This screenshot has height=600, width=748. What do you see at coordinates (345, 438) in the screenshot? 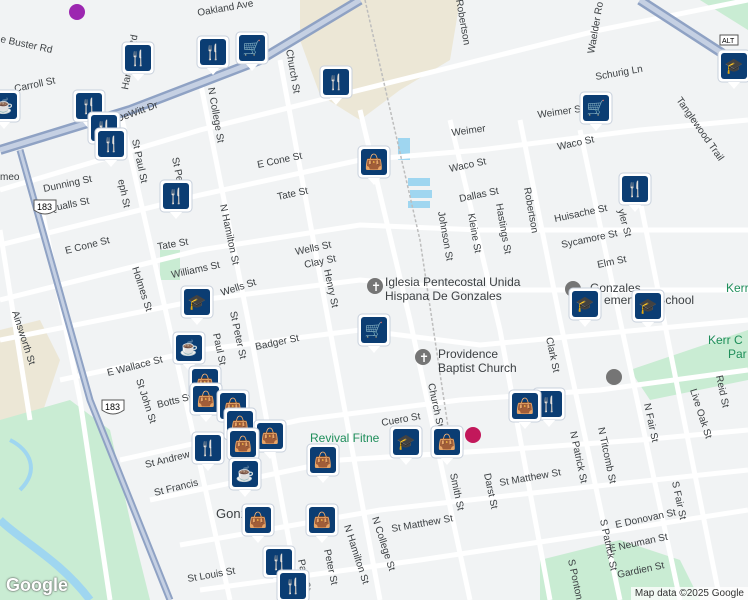
I see `poi-revival-fitness: Revival Fitne` at bounding box center [345, 438].